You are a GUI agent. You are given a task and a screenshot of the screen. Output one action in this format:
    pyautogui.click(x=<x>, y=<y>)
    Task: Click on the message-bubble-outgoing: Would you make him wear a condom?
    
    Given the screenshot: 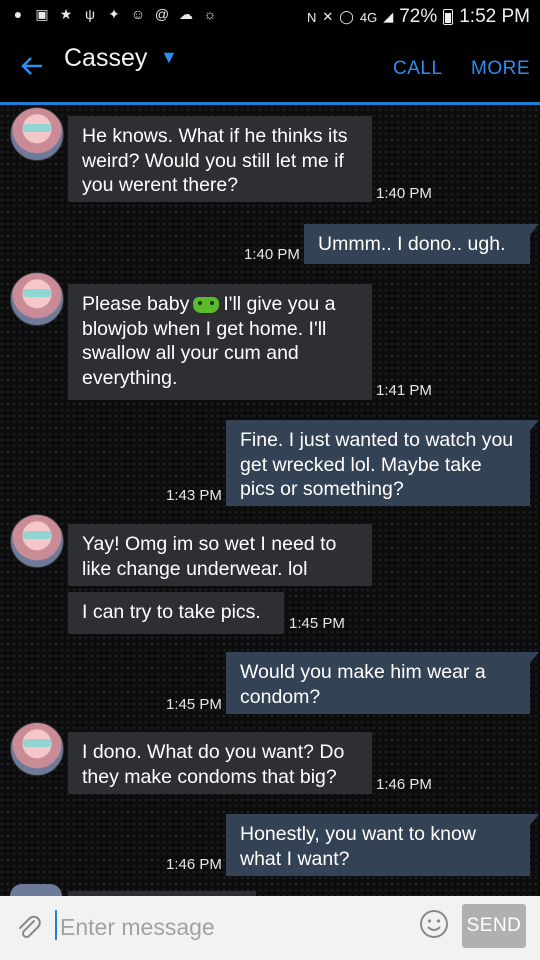 What is the action you would take?
    pyautogui.click(x=382, y=683)
    